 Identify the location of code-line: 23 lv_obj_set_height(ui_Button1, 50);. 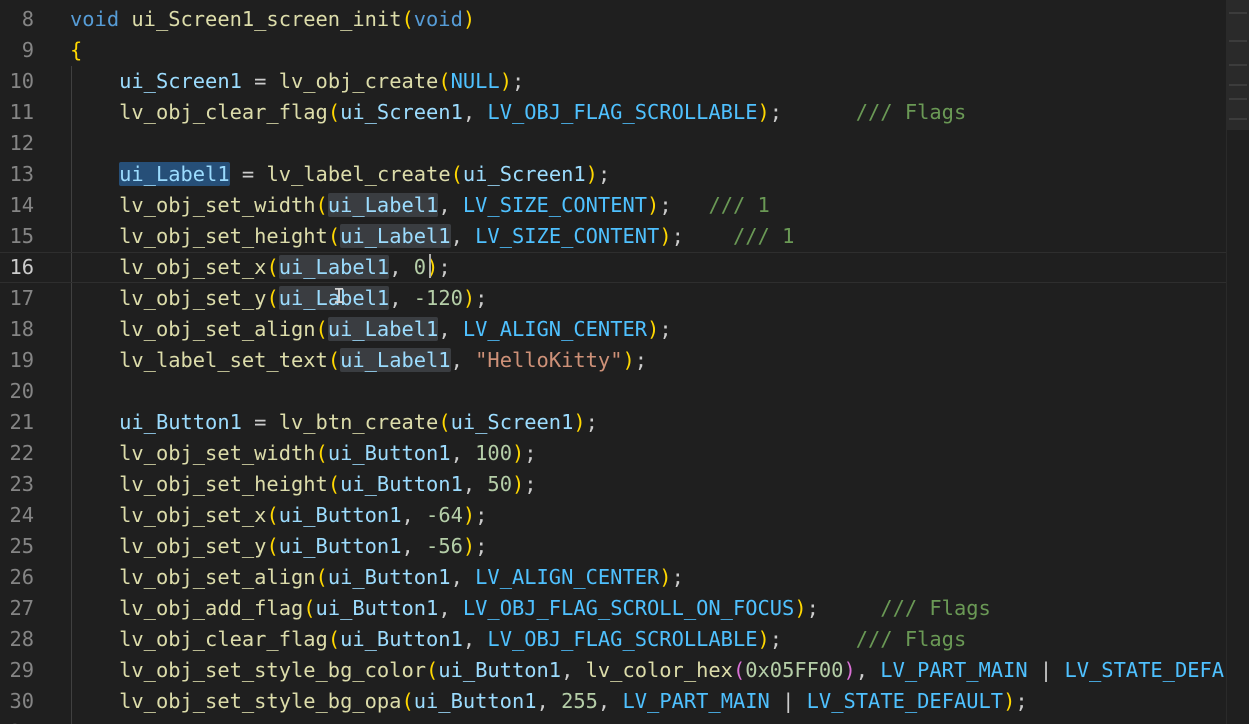
(613, 484).